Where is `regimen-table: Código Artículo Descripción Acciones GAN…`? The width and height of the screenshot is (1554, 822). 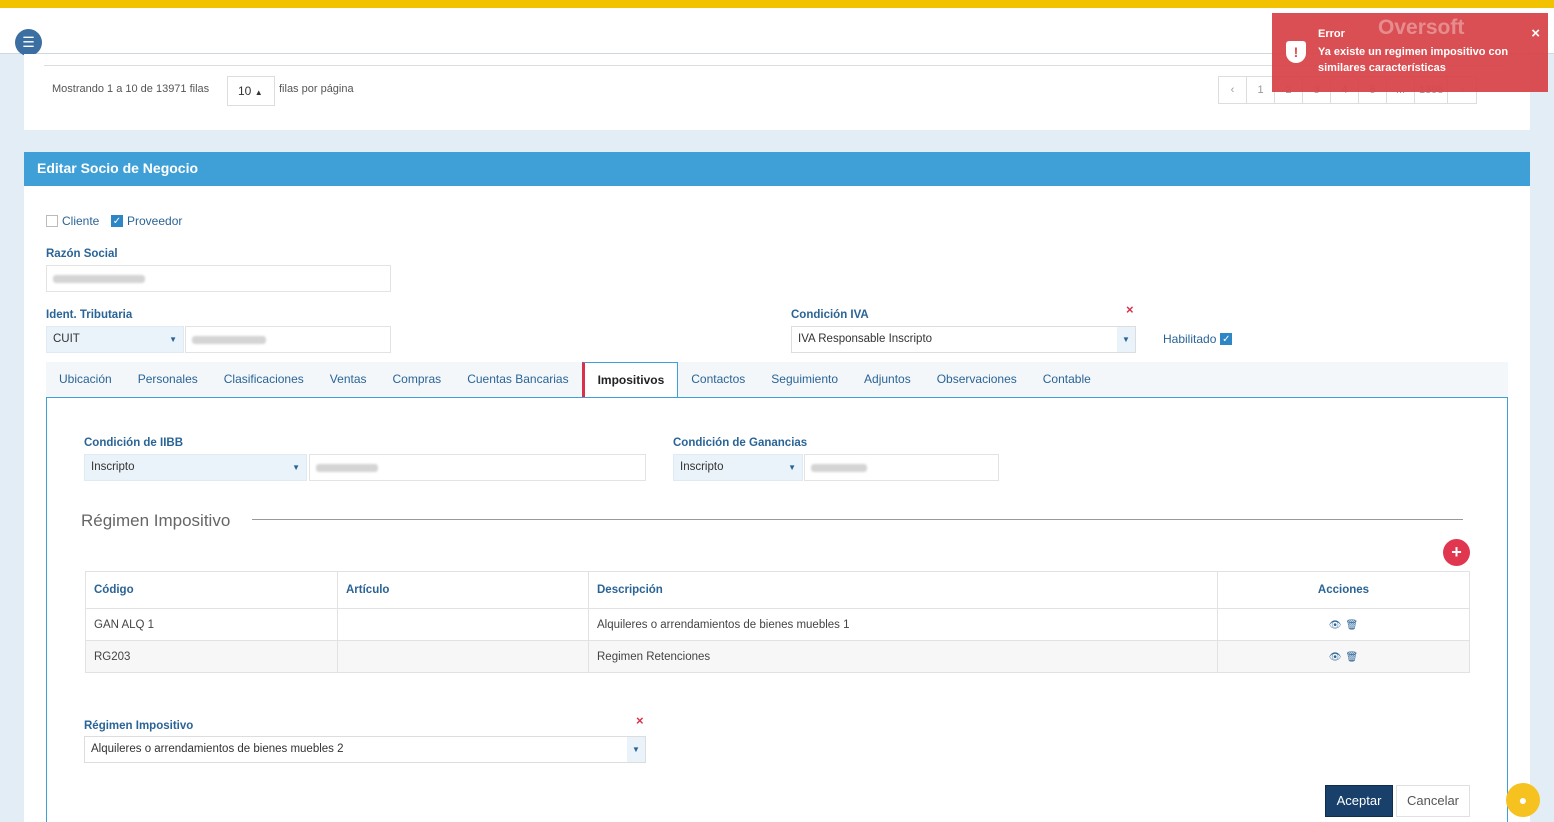 regimen-table: Código Artículo Descripción Acciones GAN… is located at coordinates (777, 622).